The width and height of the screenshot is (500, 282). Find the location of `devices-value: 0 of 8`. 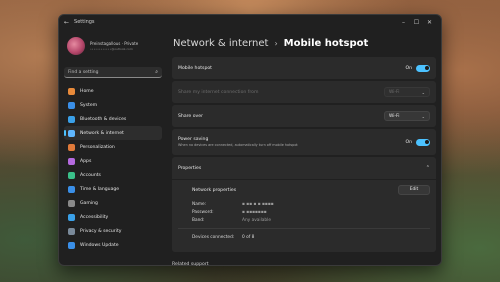

devices-value: 0 of 8 is located at coordinates (248, 237).